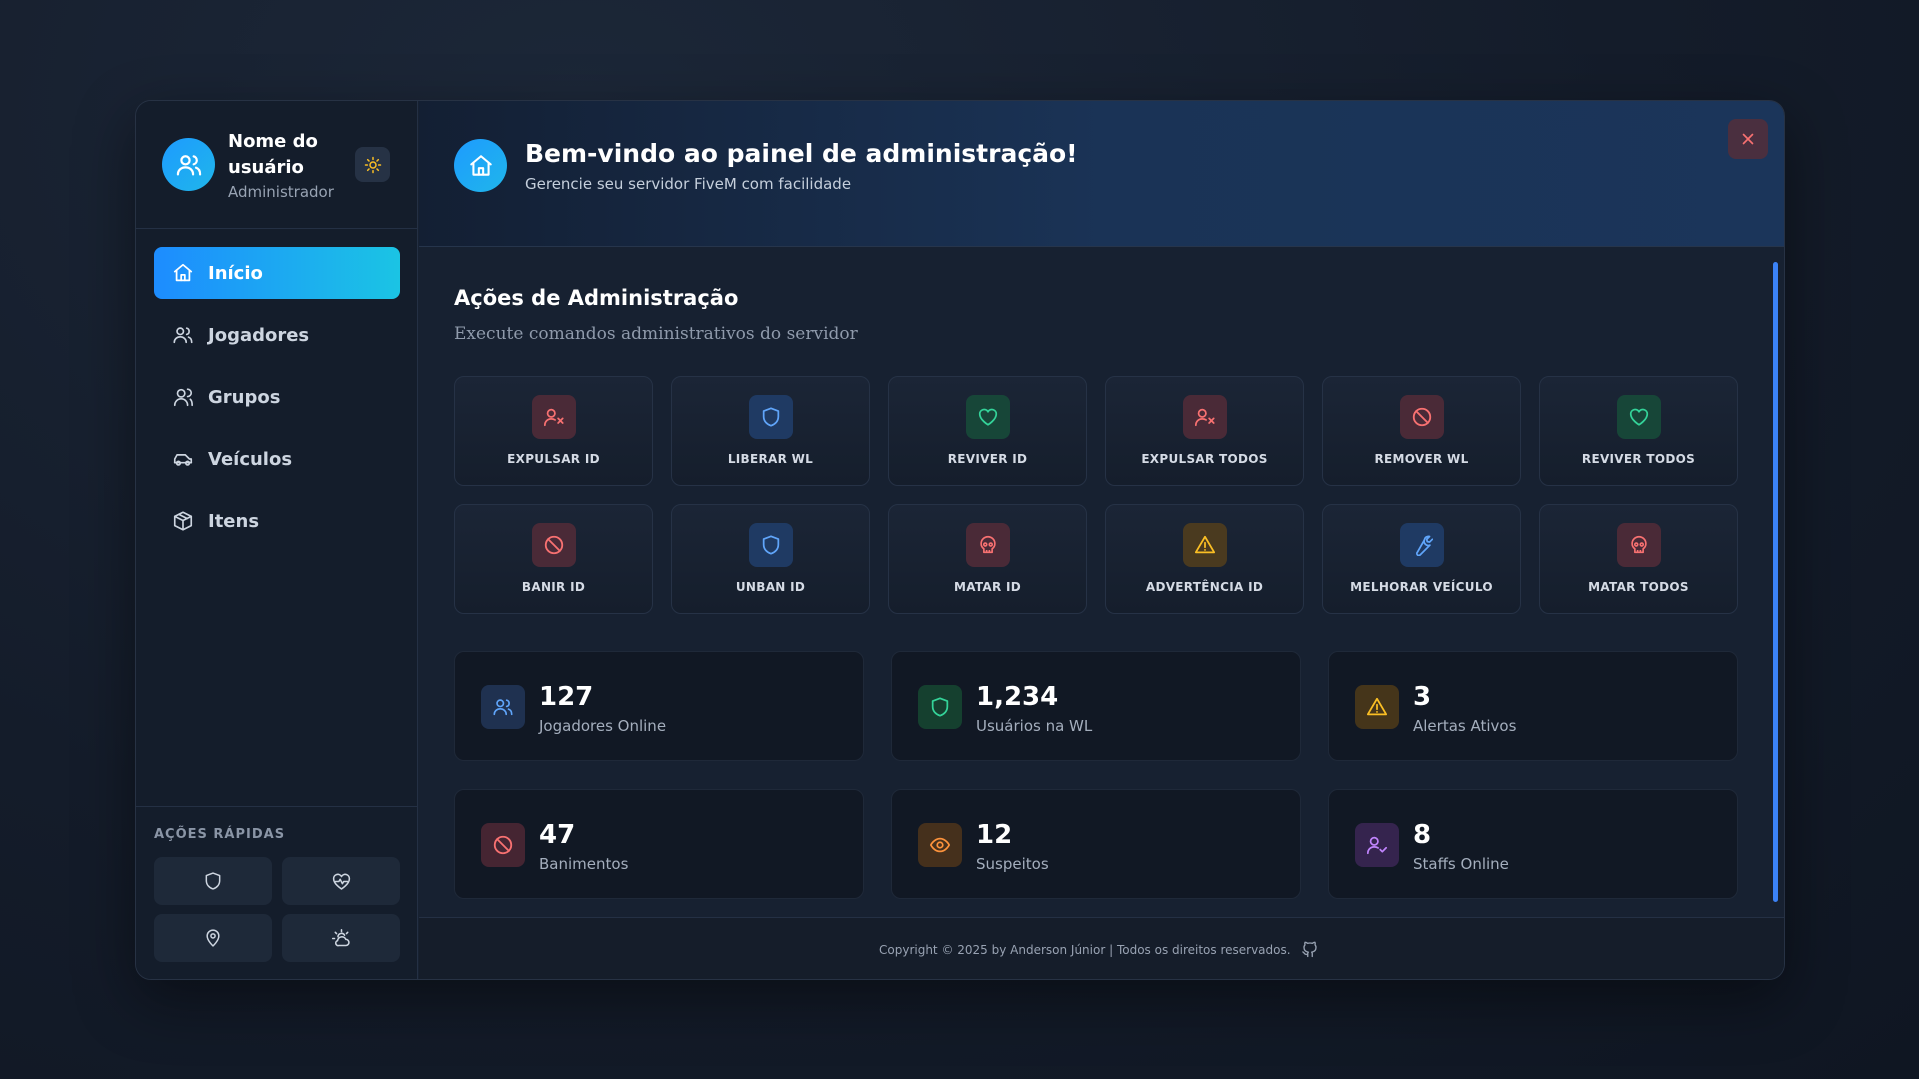 This screenshot has width=1919, height=1079. What do you see at coordinates (987, 459) in the screenshot?
I see `action-label: REVIVER ID` at bounding box center [987, 459].